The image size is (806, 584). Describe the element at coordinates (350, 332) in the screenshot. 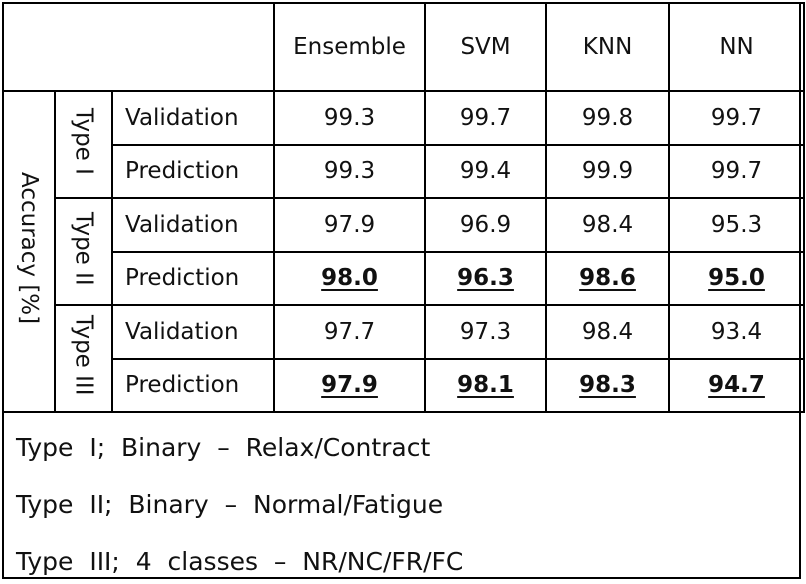

I see `value-cell: 97.7` at that location.